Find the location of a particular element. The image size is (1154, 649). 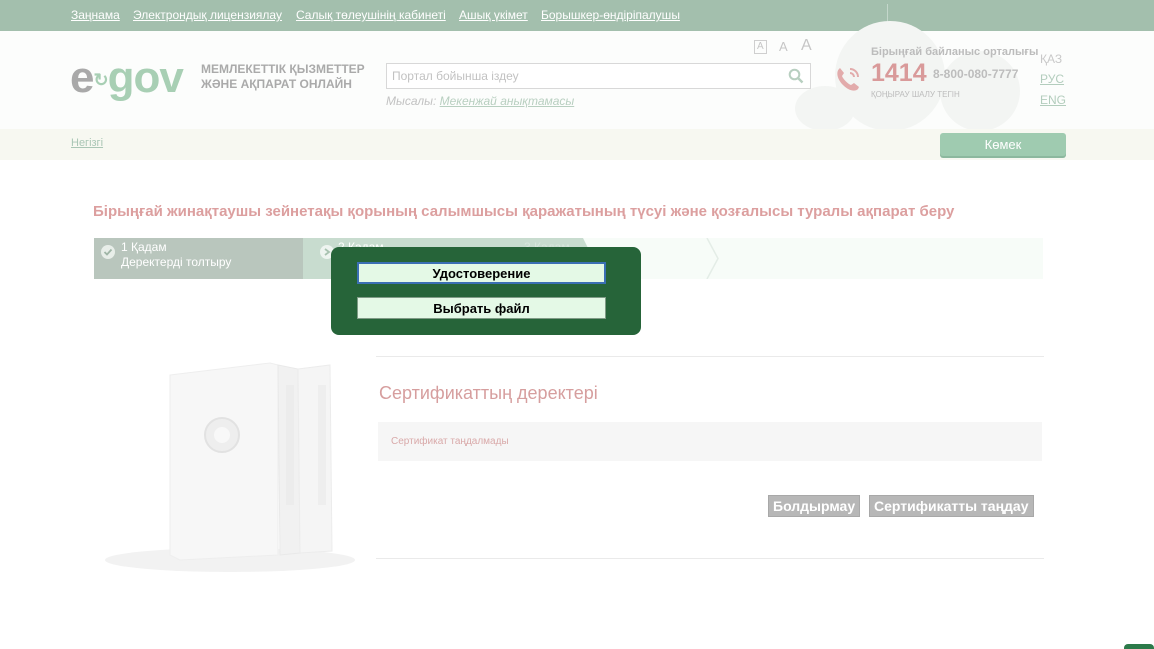

example-label: Мысалы: is located at coordinates (411, 101).